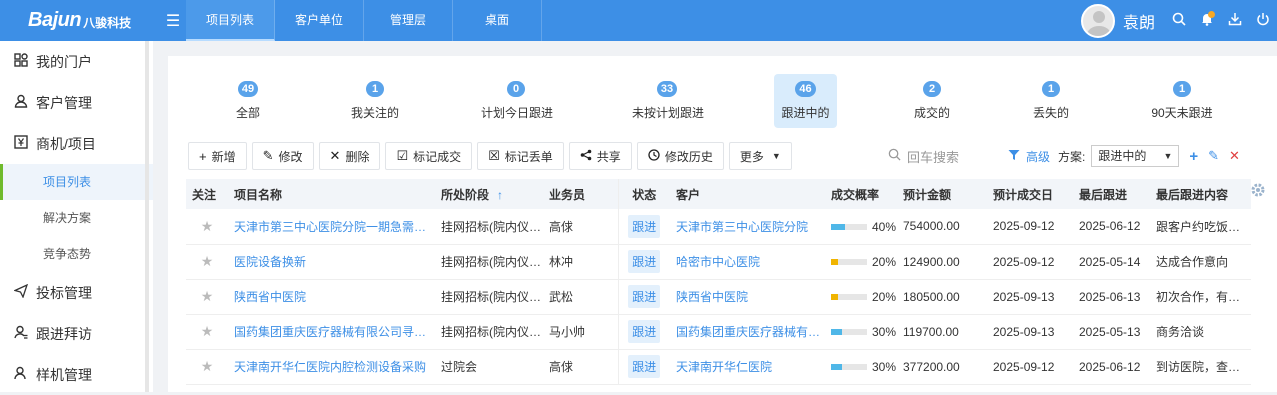  What do you see at coordinates (76, 254) in the screenshot?
I see `sidebar-sub-competition: 竞争态势` at bounding box center [76, 254].